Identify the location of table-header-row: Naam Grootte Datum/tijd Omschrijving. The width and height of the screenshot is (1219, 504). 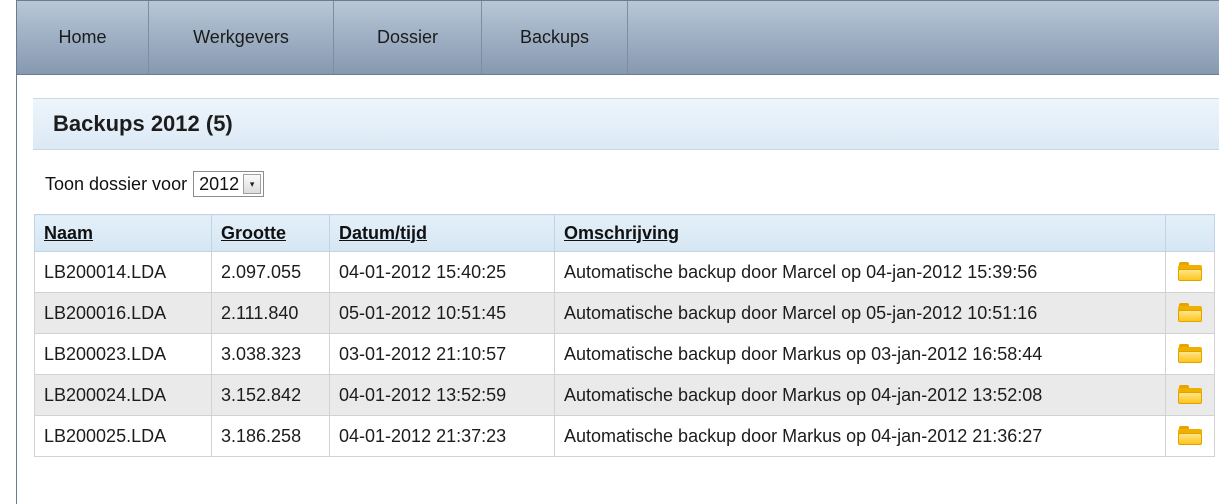
(624, 233).